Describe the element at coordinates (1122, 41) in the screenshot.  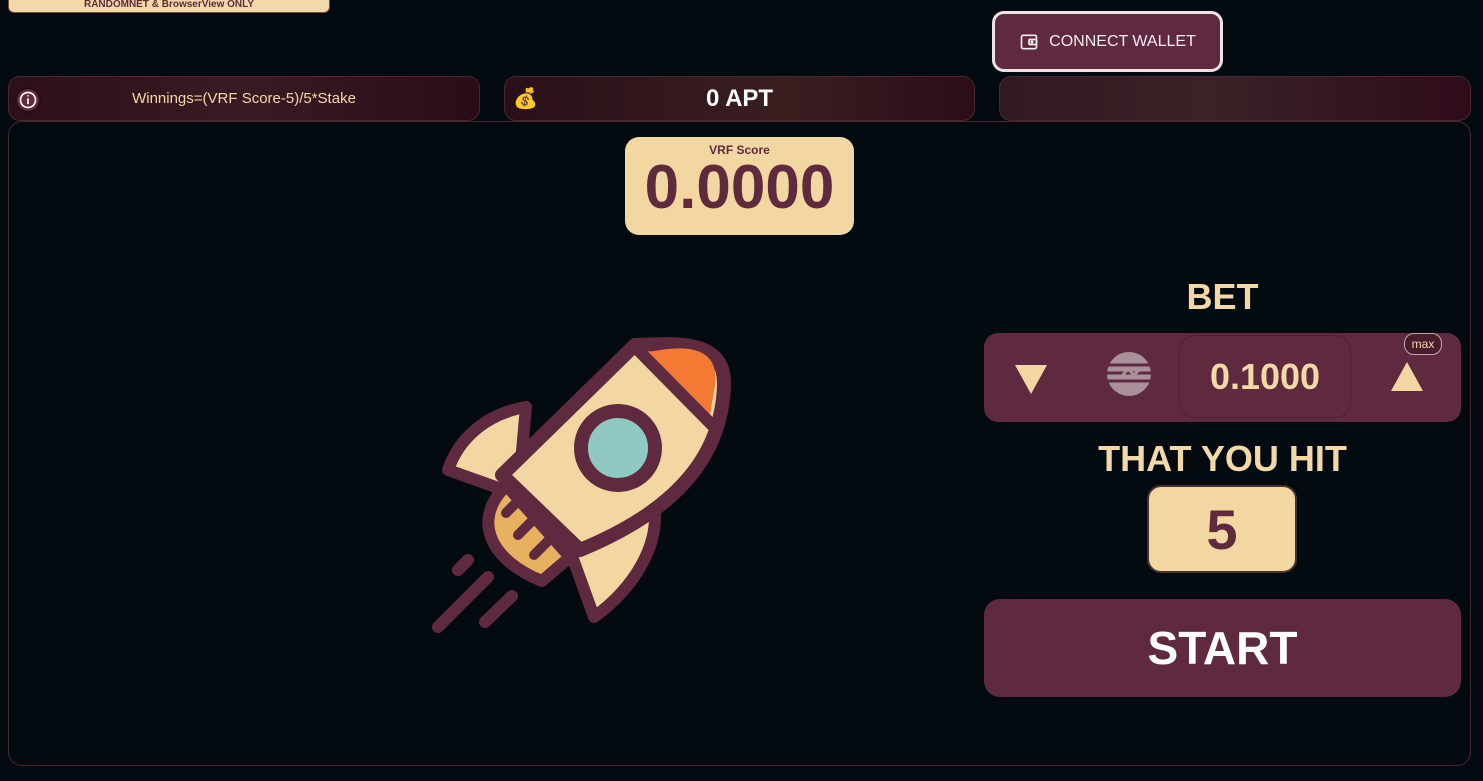
I see `connect-wallet-label: CONNECT WALLET` at that location.